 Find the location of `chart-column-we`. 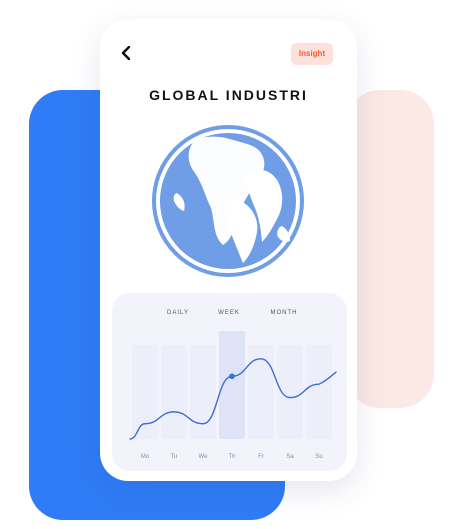

chart-column-we is located at coordinates (203, 392).